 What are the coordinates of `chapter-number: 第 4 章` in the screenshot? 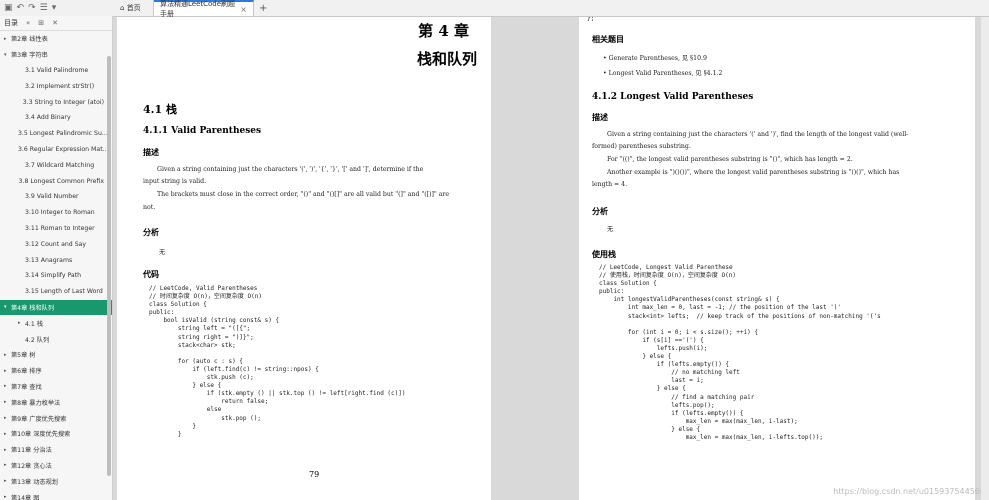 It's located at (443, 31).